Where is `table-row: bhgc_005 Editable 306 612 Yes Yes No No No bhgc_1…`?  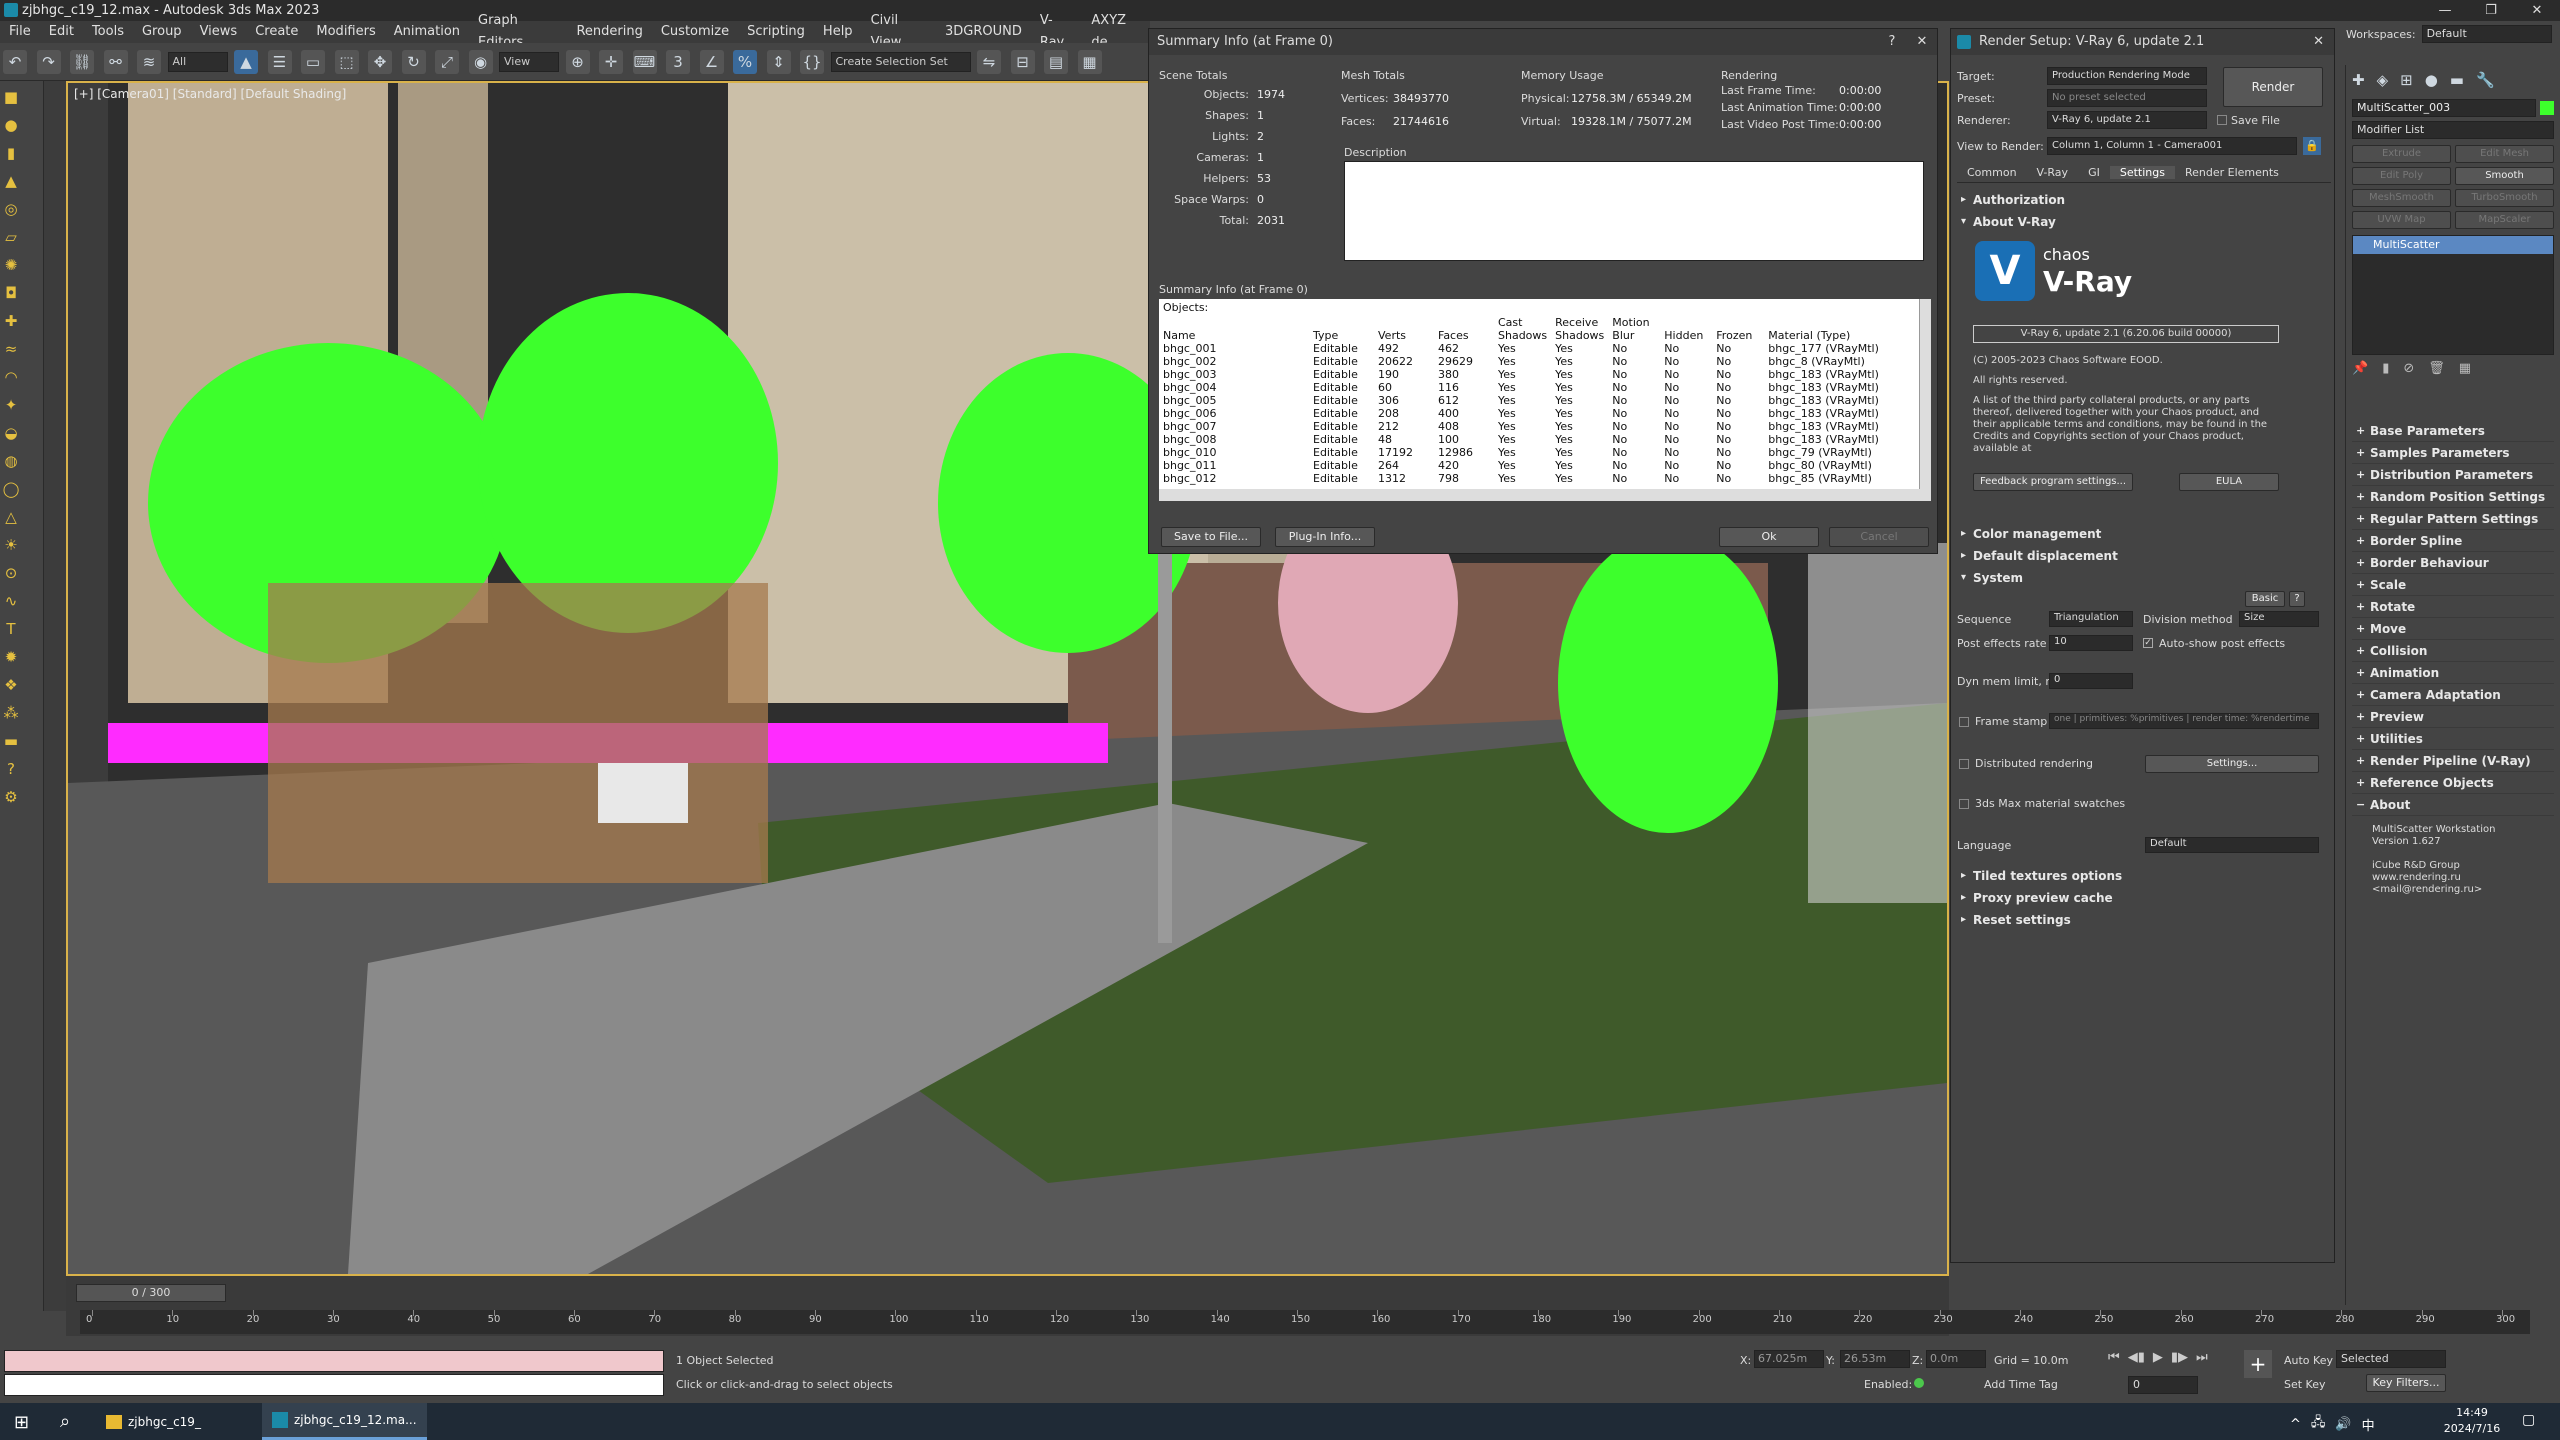
table-row: bhgc_005 Editable 306 612 Yes Yes No No No bhgc_1… is located at coordinates (1521, 400).